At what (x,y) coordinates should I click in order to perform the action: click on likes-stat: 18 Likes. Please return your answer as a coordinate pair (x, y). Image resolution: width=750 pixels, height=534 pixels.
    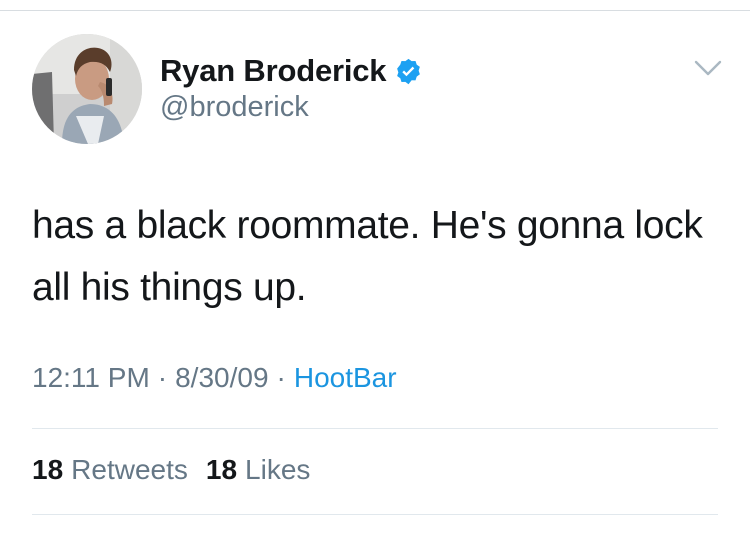
    Looking at the image, I should click on (258, 470).